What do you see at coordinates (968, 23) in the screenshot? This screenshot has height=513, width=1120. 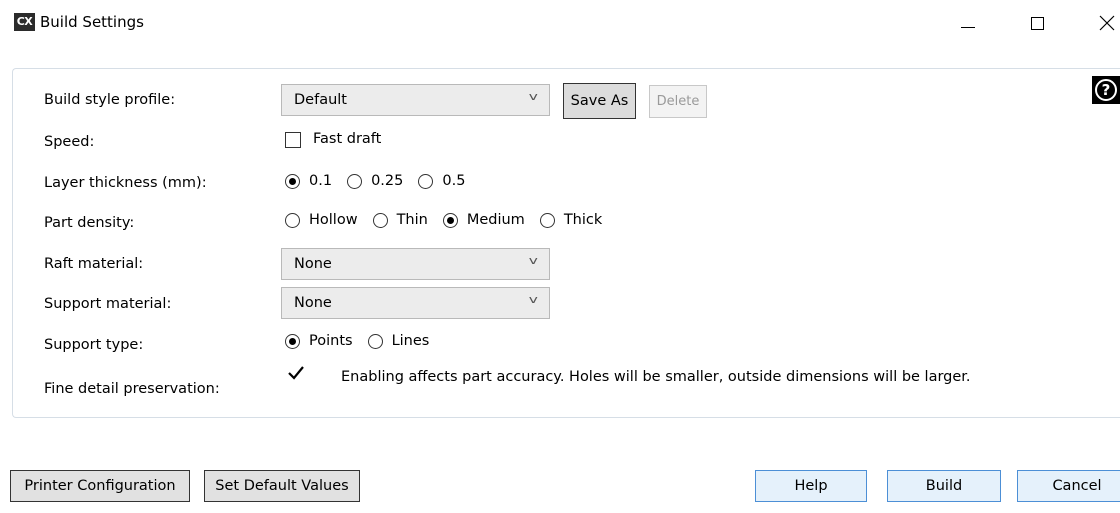 I see `minimize-button` at bounding box center [968, 23].